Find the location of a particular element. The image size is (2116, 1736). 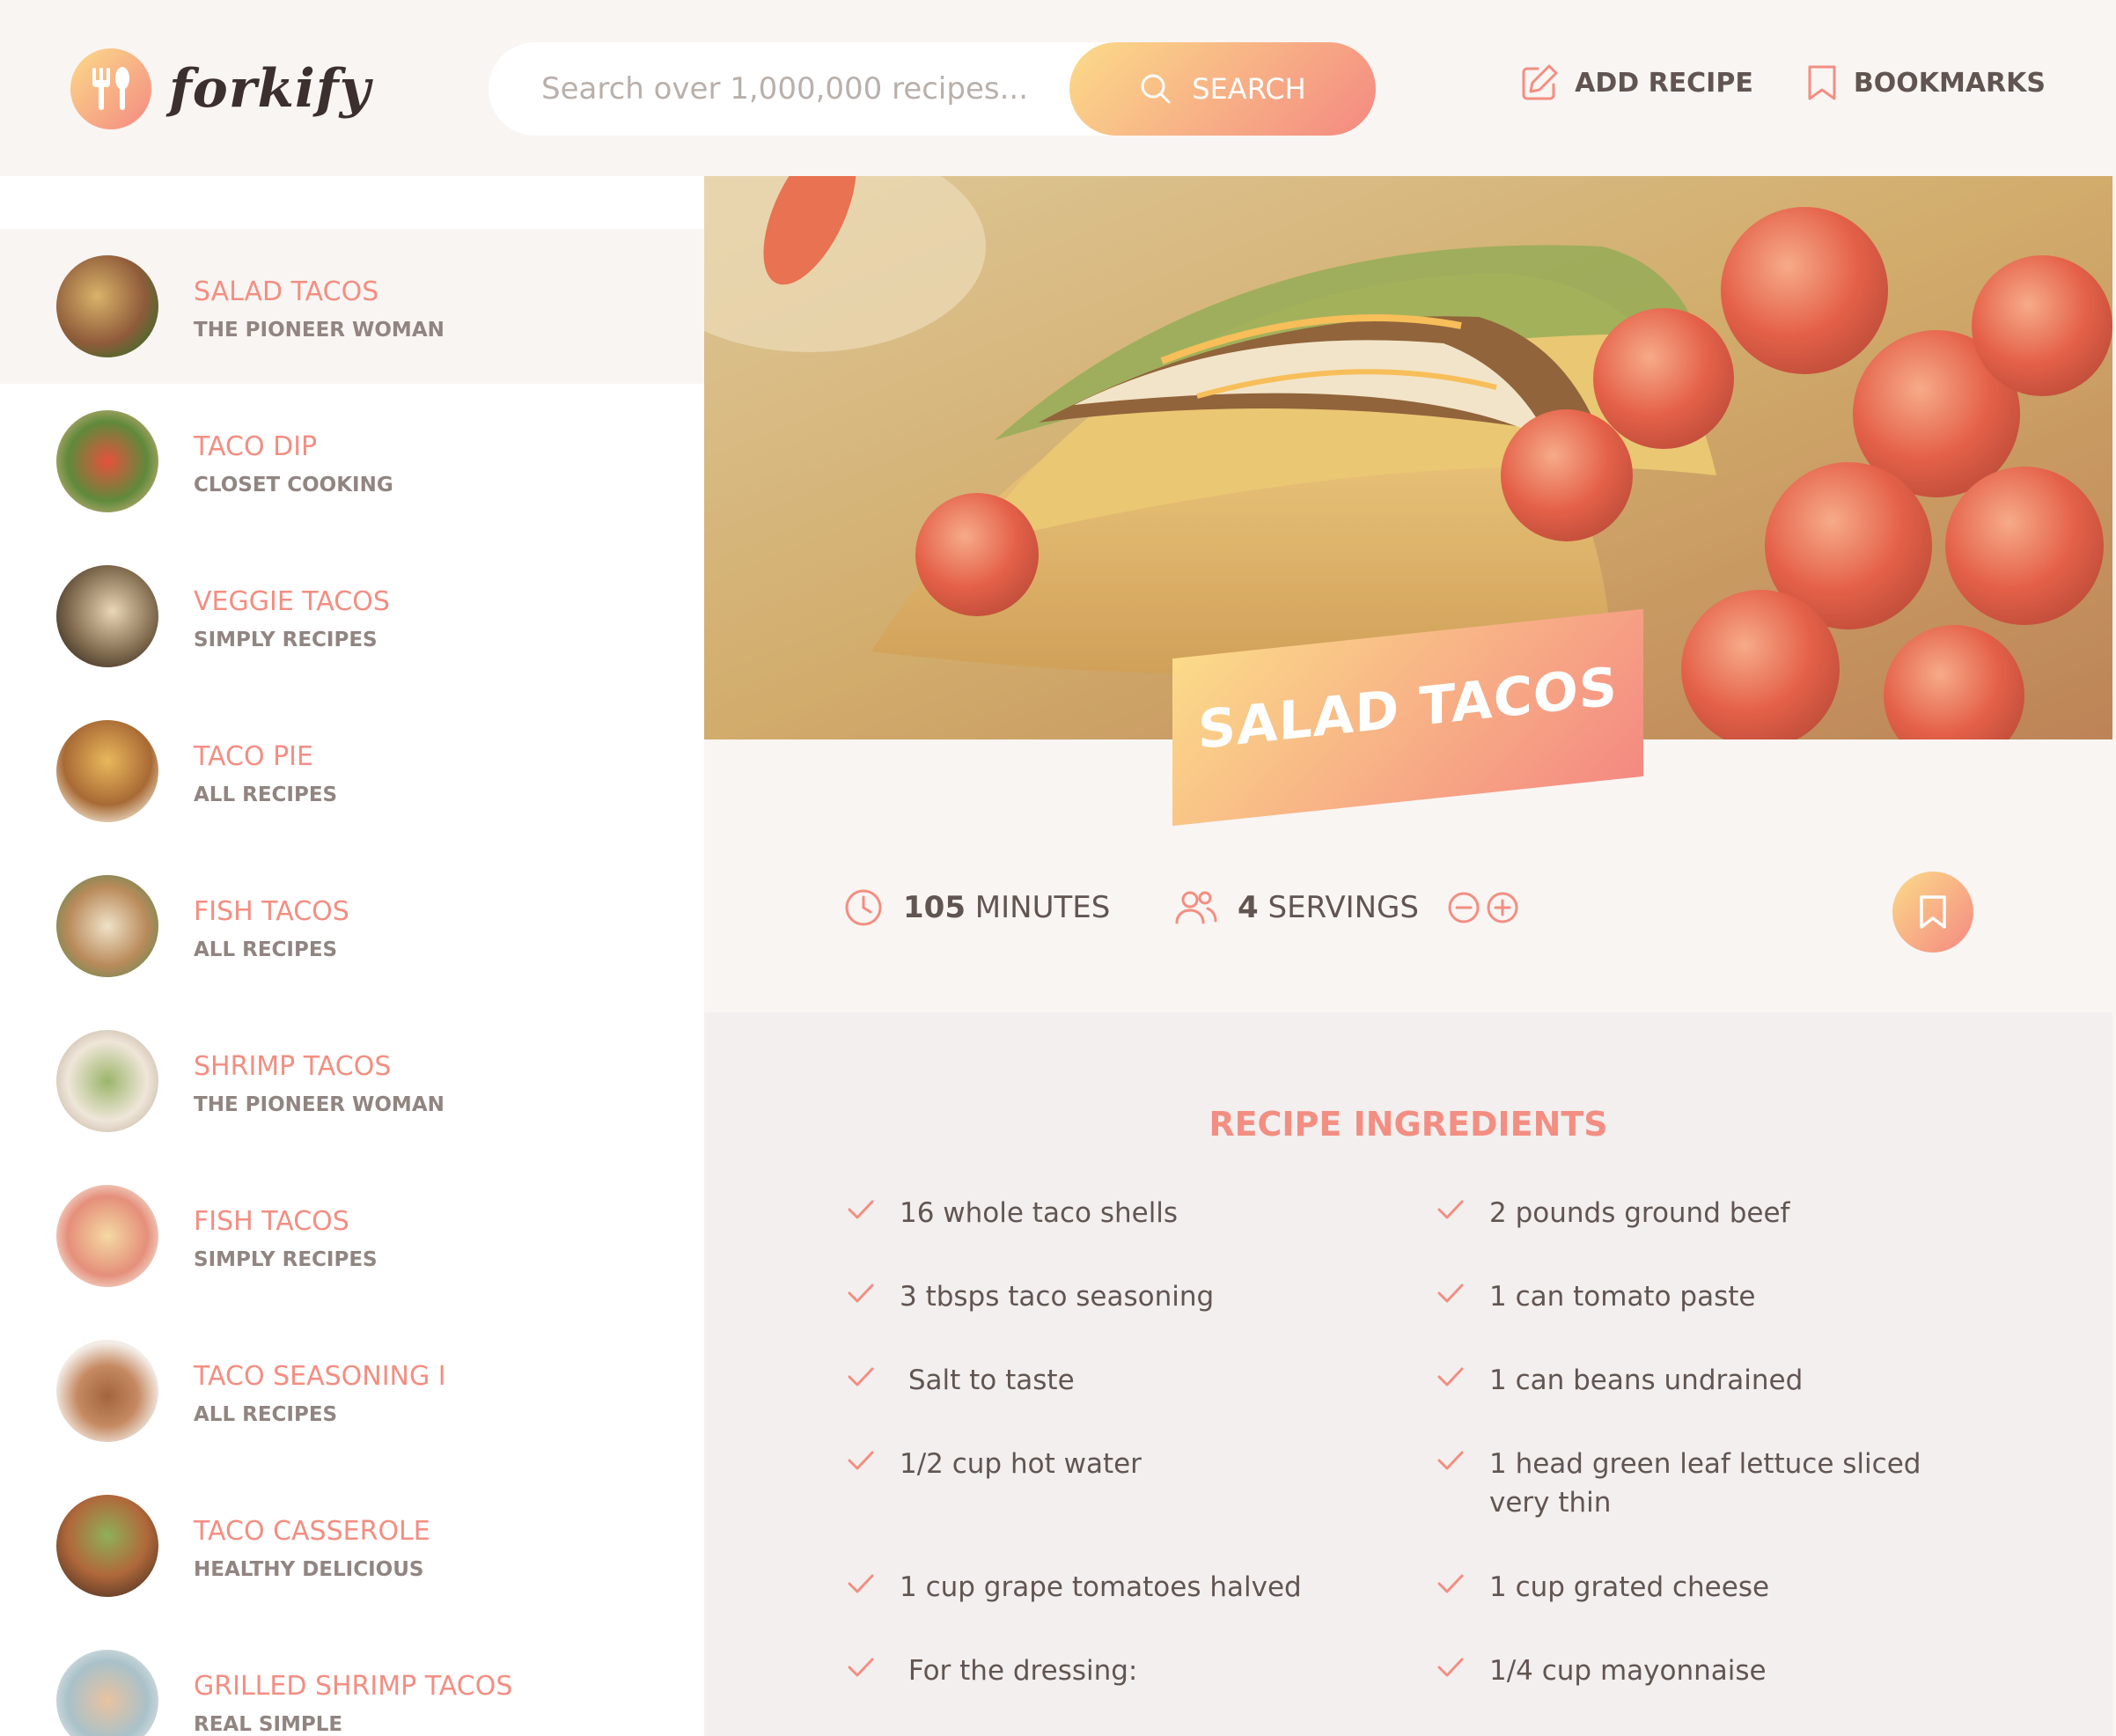

result-item: FISH TACOS ALL RECIPES is located at coordinates (352, 926).